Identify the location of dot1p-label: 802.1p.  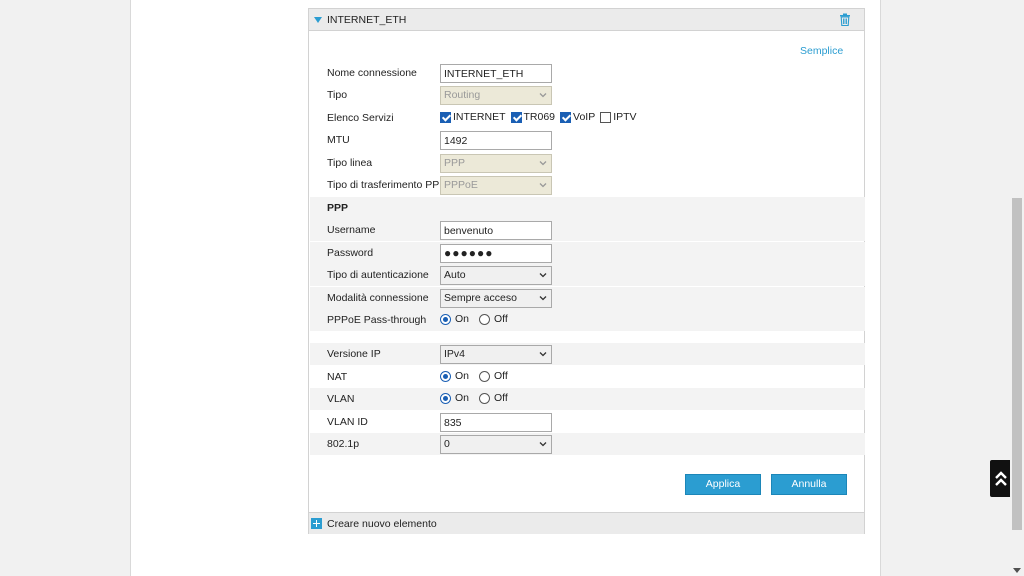
(343, 444).